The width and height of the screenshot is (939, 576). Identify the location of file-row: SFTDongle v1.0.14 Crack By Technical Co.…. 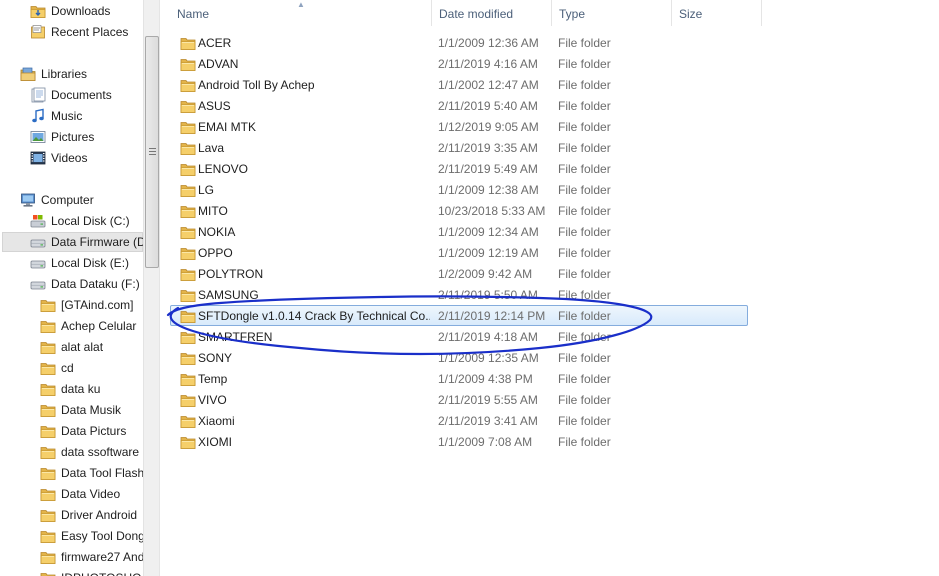
(459, 315).